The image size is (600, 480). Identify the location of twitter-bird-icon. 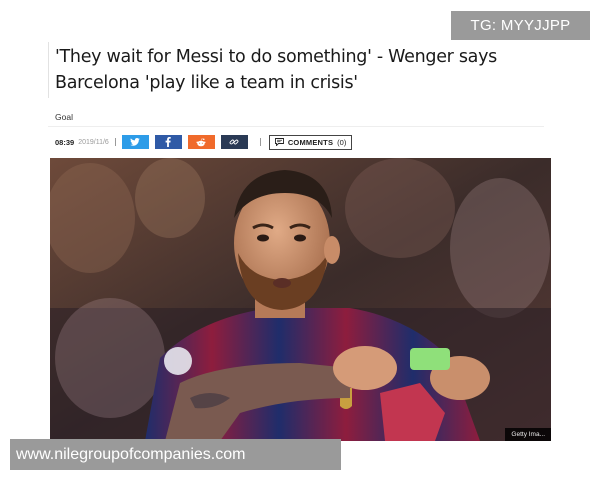
(135, 142).